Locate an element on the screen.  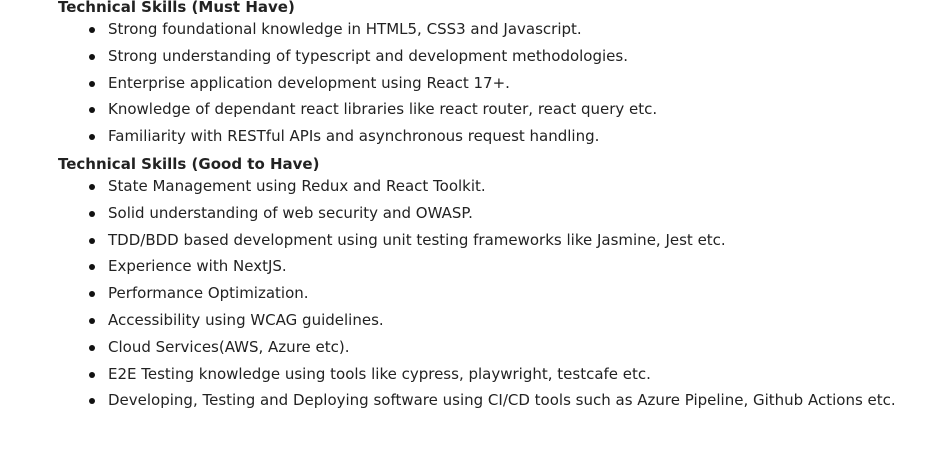
must-have-heading: Technical Skills (Must Have) is located at coordinates (176, 8).